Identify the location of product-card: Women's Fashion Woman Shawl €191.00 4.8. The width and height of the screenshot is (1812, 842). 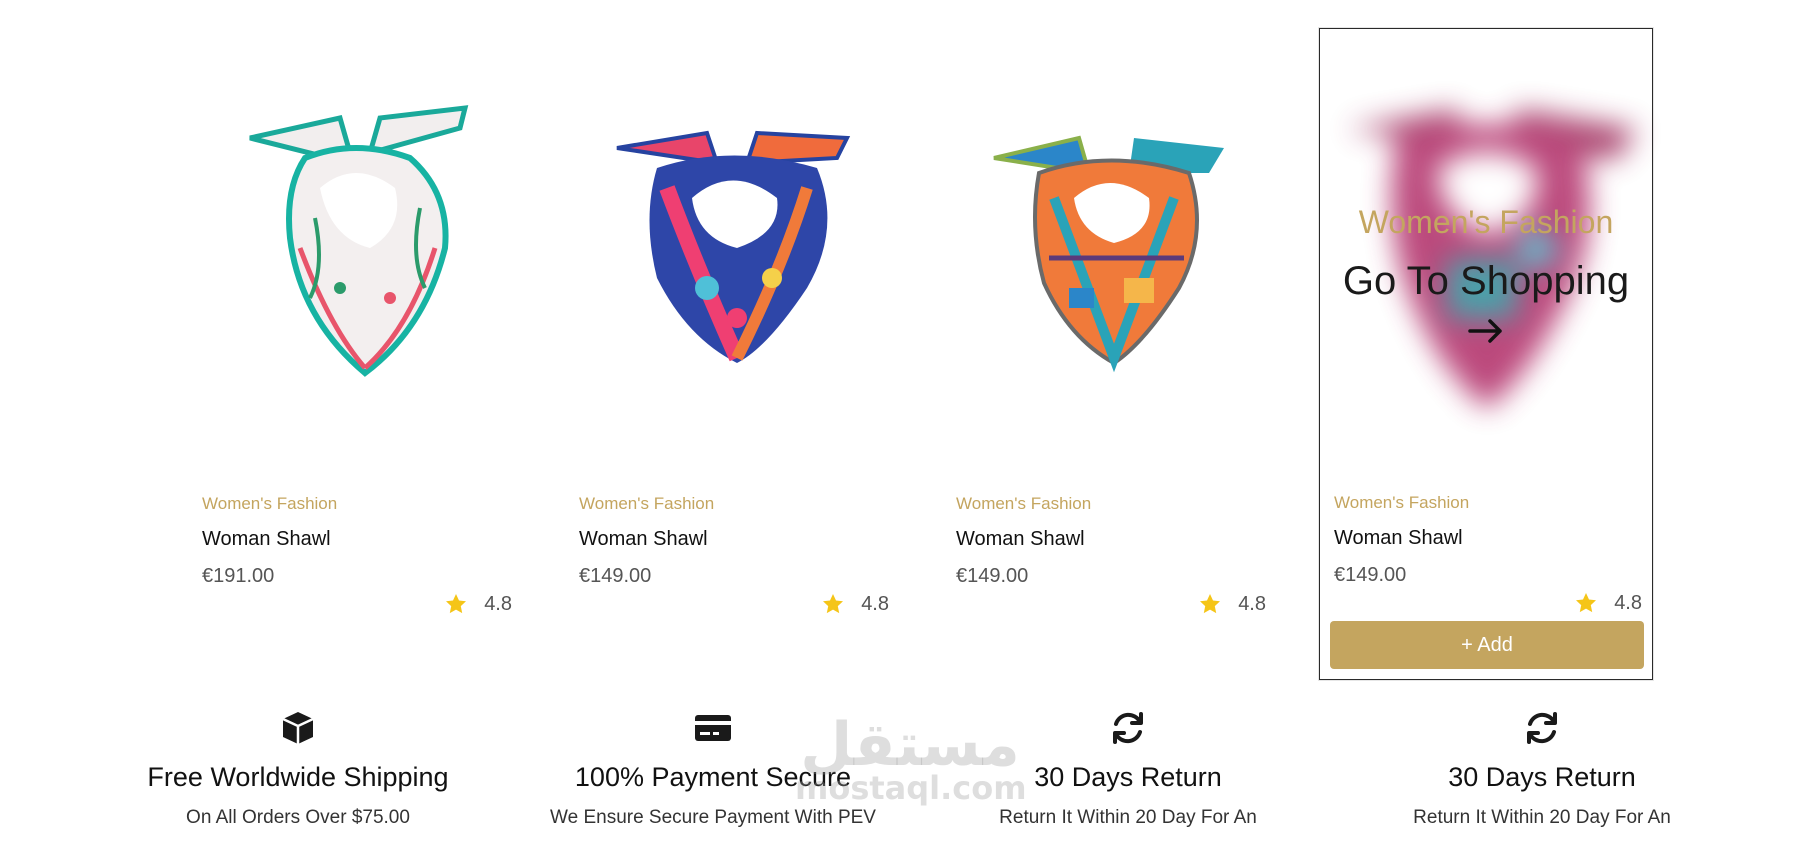
(355, 354).